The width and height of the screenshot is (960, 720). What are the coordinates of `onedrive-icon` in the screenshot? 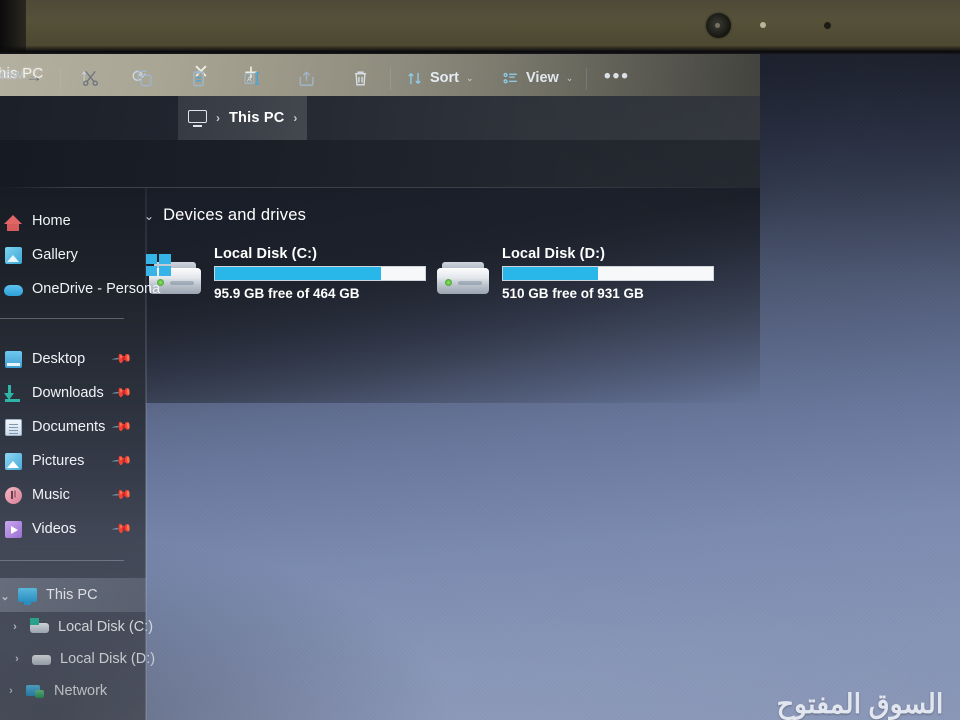 It's located at (13, 289).